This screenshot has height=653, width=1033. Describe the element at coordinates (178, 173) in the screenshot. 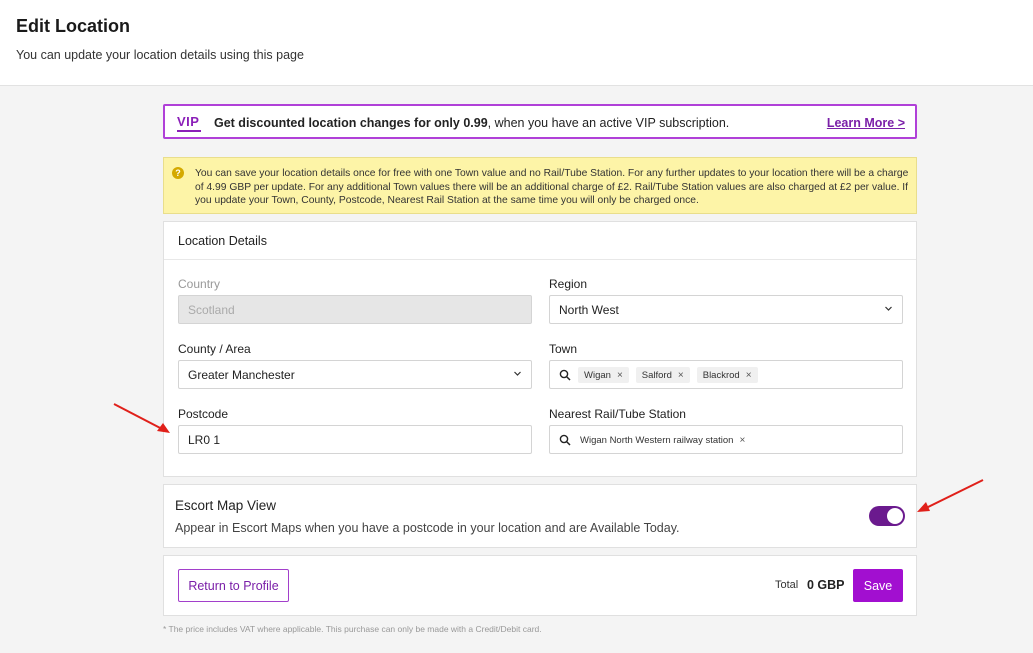

I see `help-circle-icon: ?` at that location.